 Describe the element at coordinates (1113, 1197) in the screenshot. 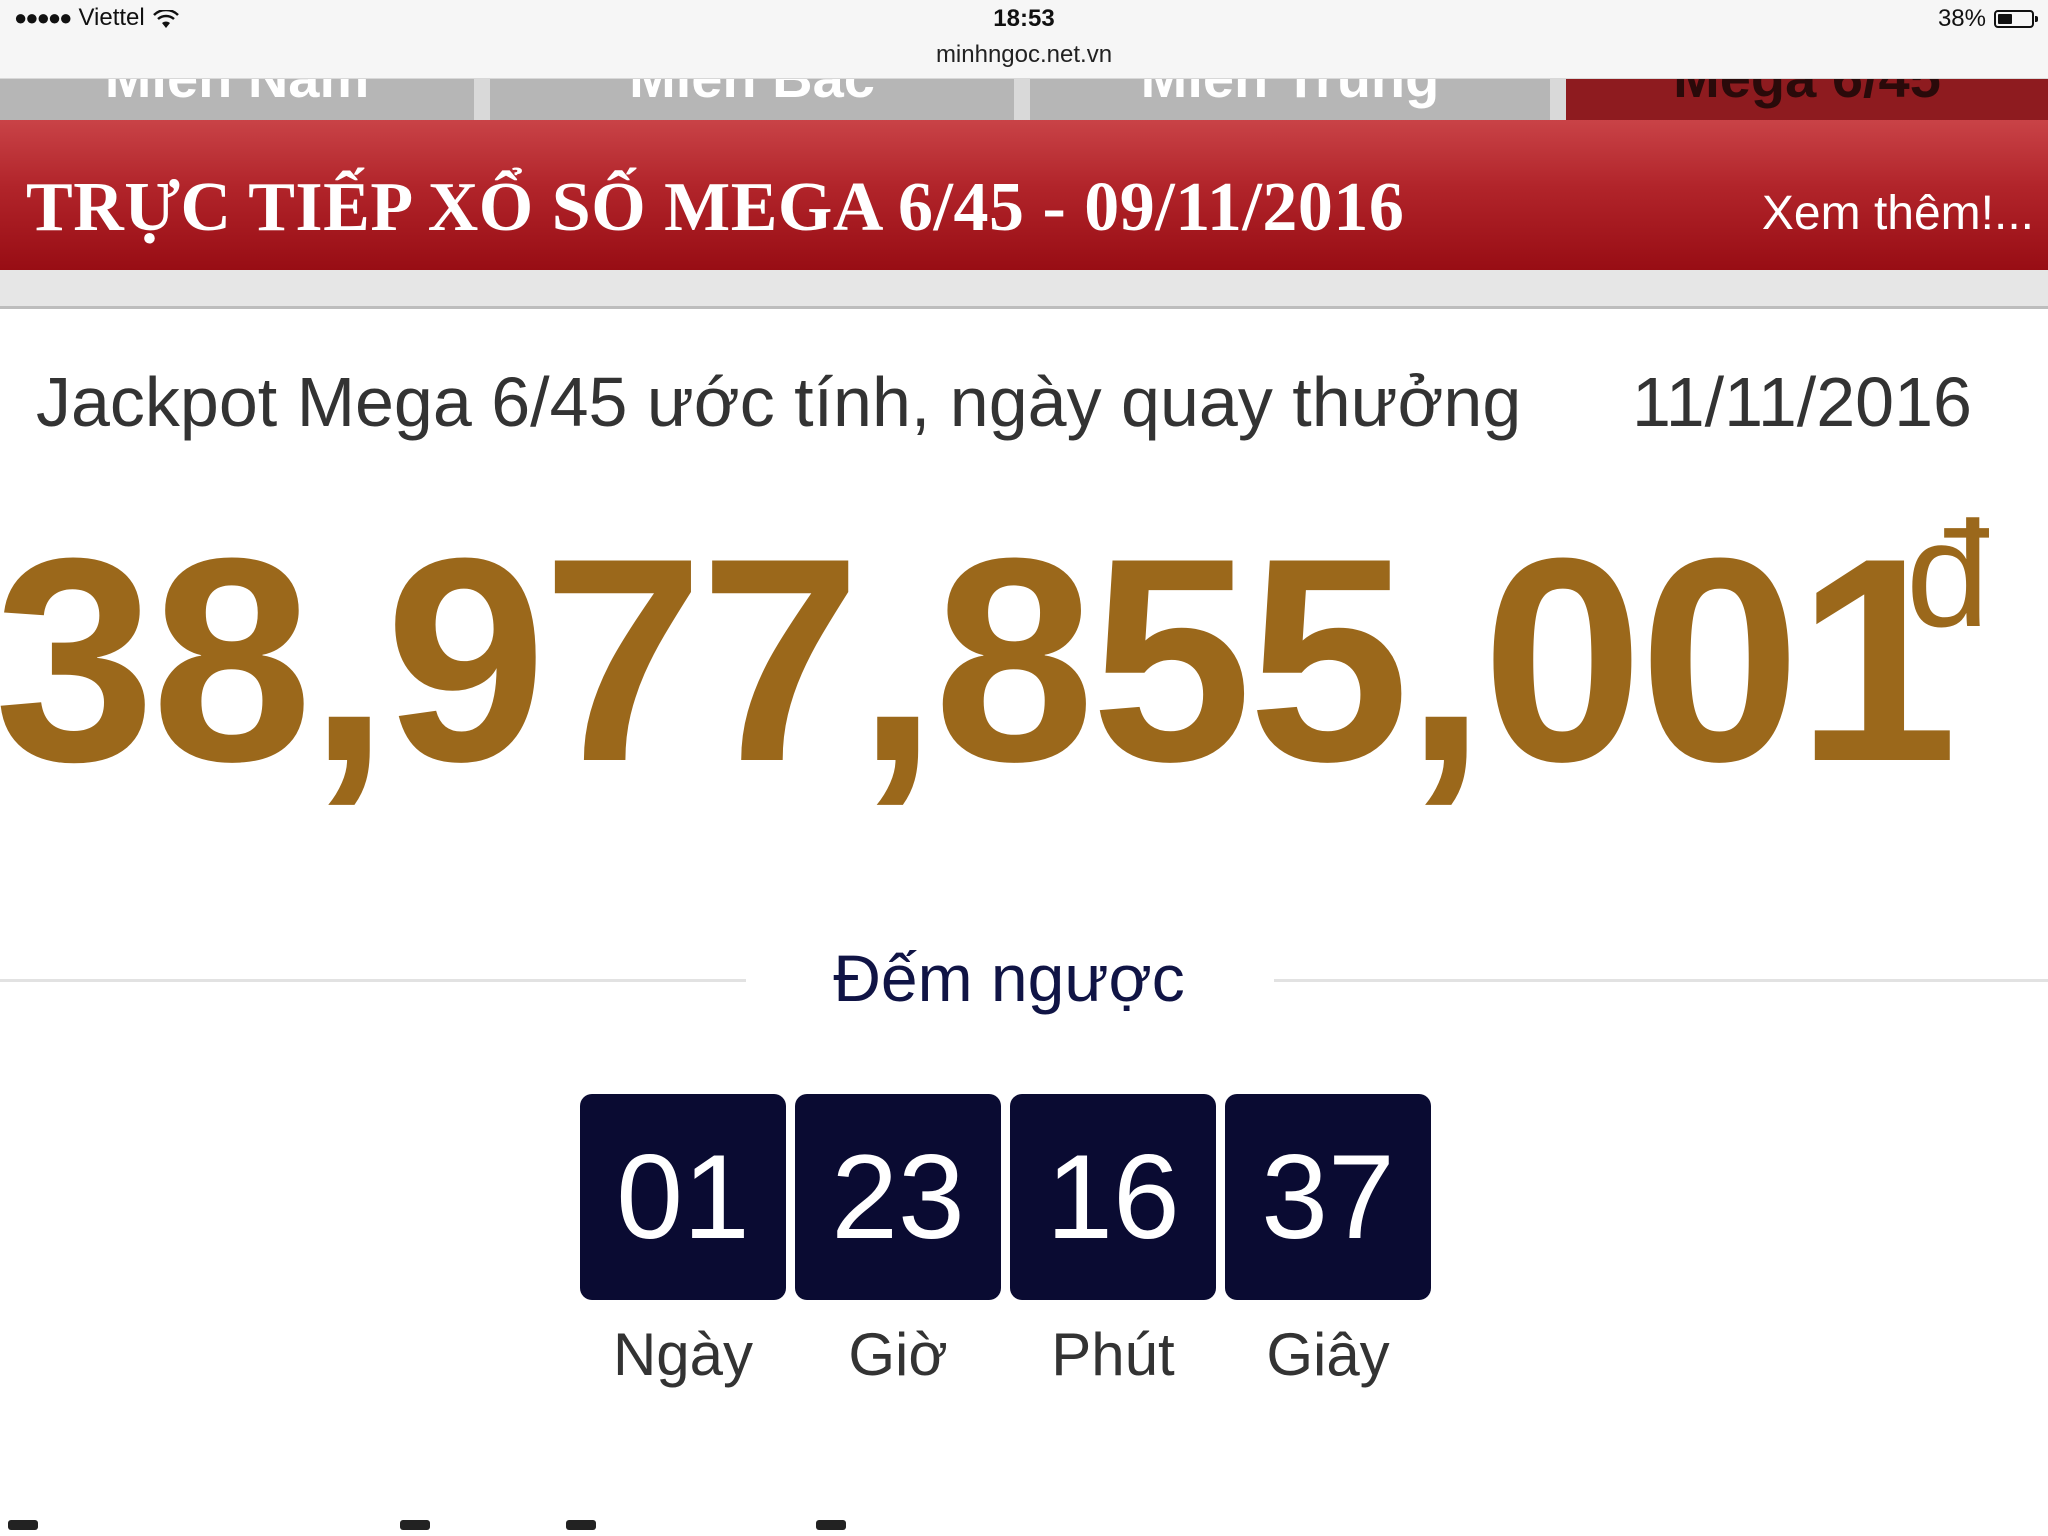

I see `countdown-minutes: 16` at that location.